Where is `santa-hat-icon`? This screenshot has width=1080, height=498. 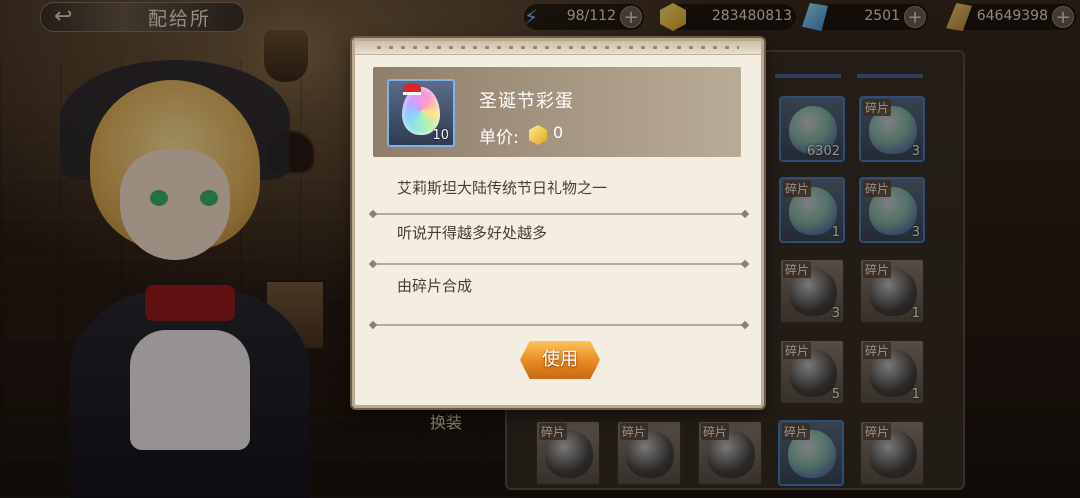 santa-hat-icon is located at coordinates (412, 89).